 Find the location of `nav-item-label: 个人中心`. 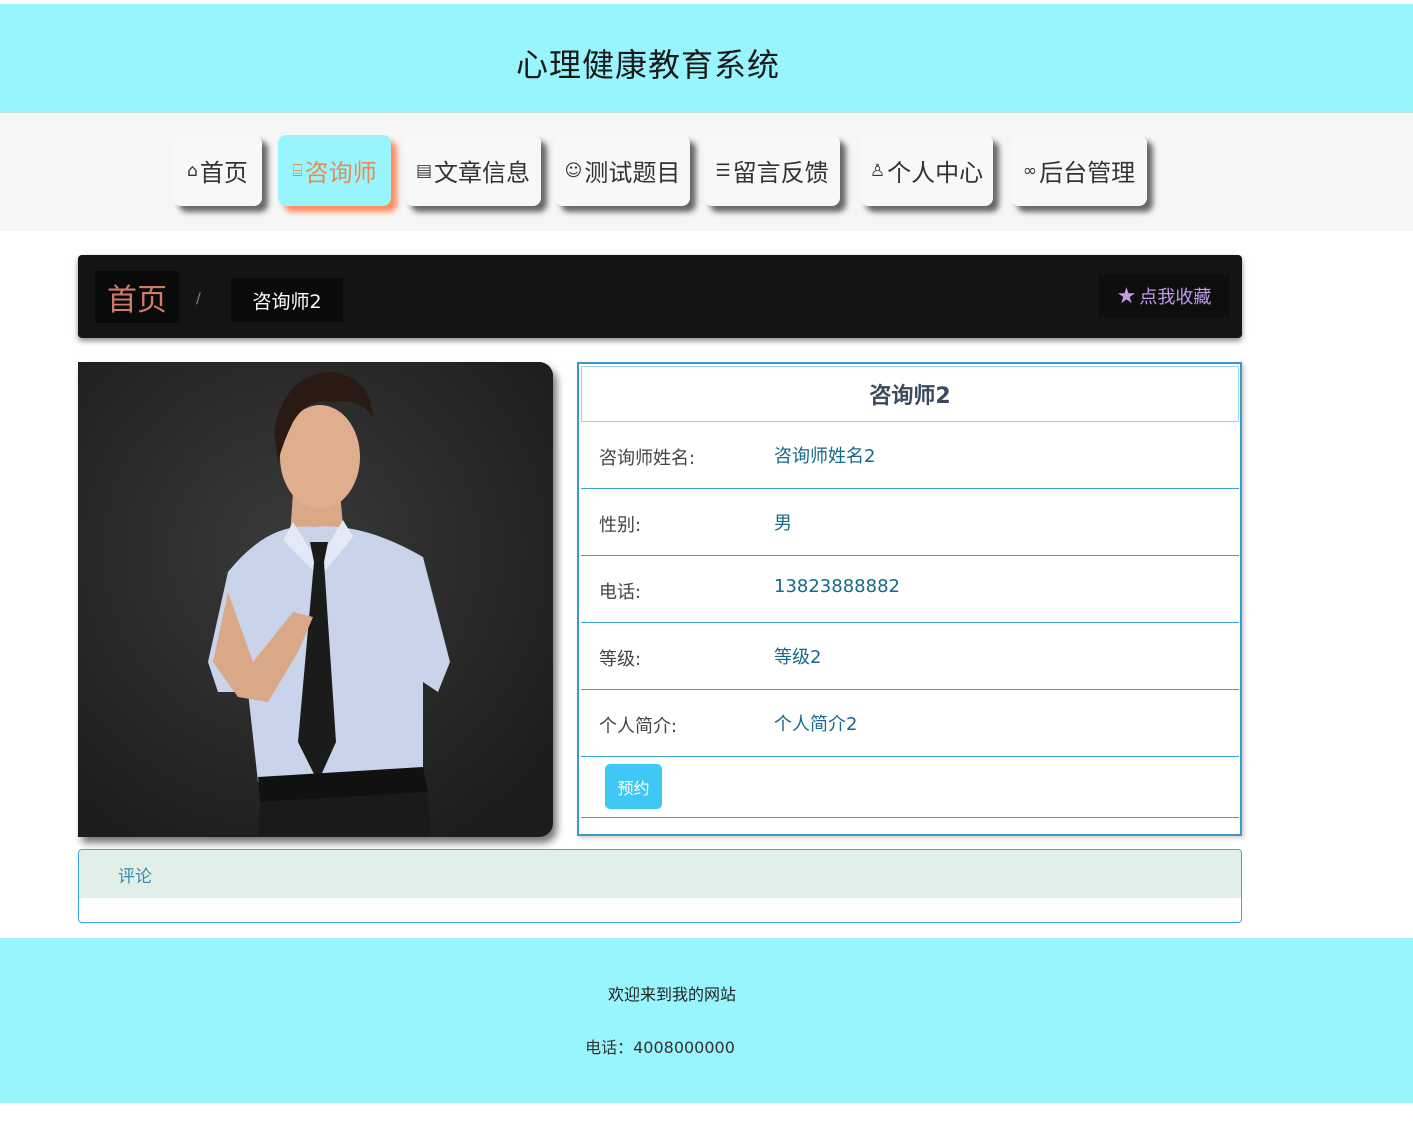

nav-item-label: 个人中心 is located at coordinates (935, 173).